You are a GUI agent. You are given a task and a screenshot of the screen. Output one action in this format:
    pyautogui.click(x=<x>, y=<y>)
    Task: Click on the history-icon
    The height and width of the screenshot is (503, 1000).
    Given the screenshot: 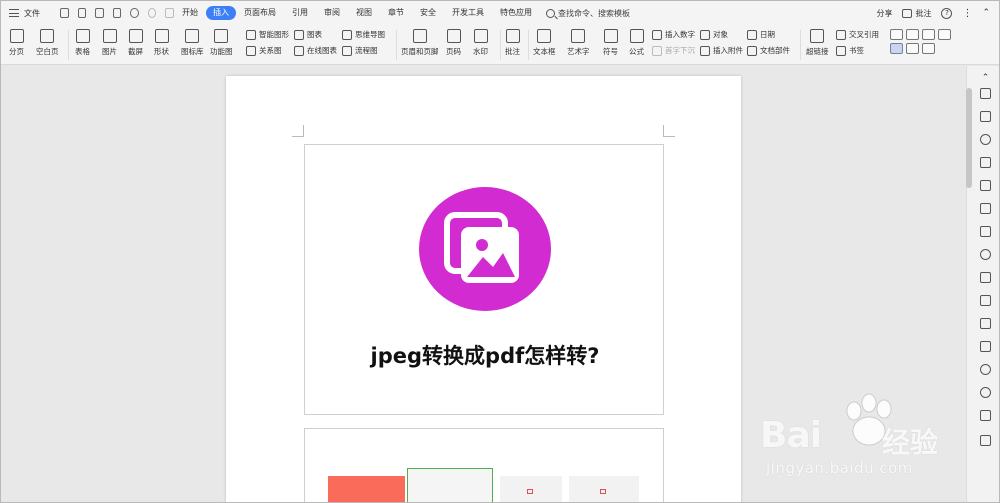 What is the action you would take?
    pyautogui.click(x=985, y=254)
    